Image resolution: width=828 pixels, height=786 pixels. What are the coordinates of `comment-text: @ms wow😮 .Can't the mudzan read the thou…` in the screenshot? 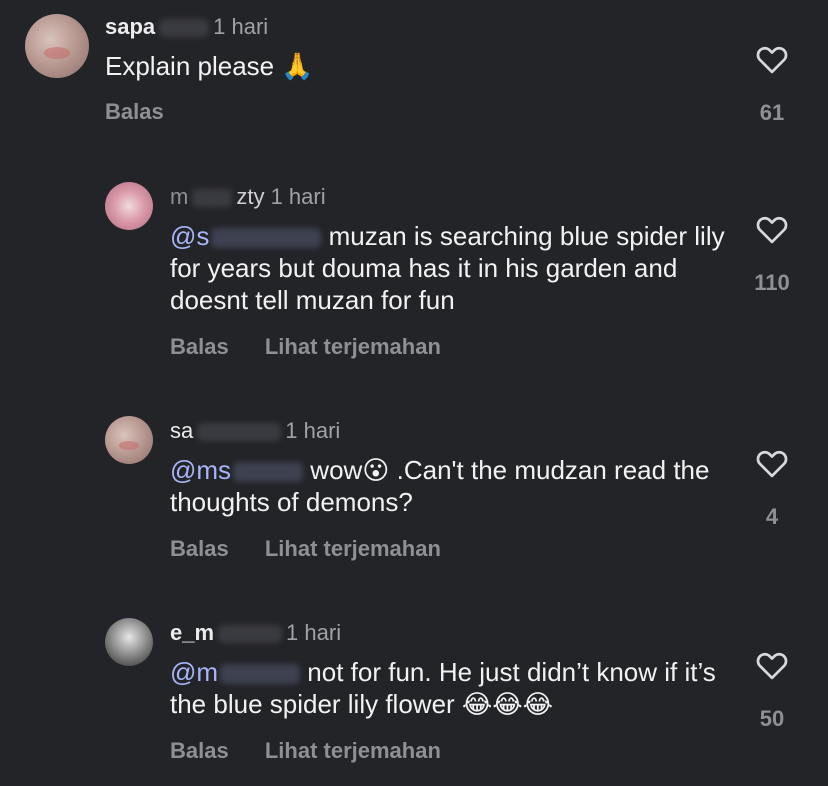 It's located at (450, 486).